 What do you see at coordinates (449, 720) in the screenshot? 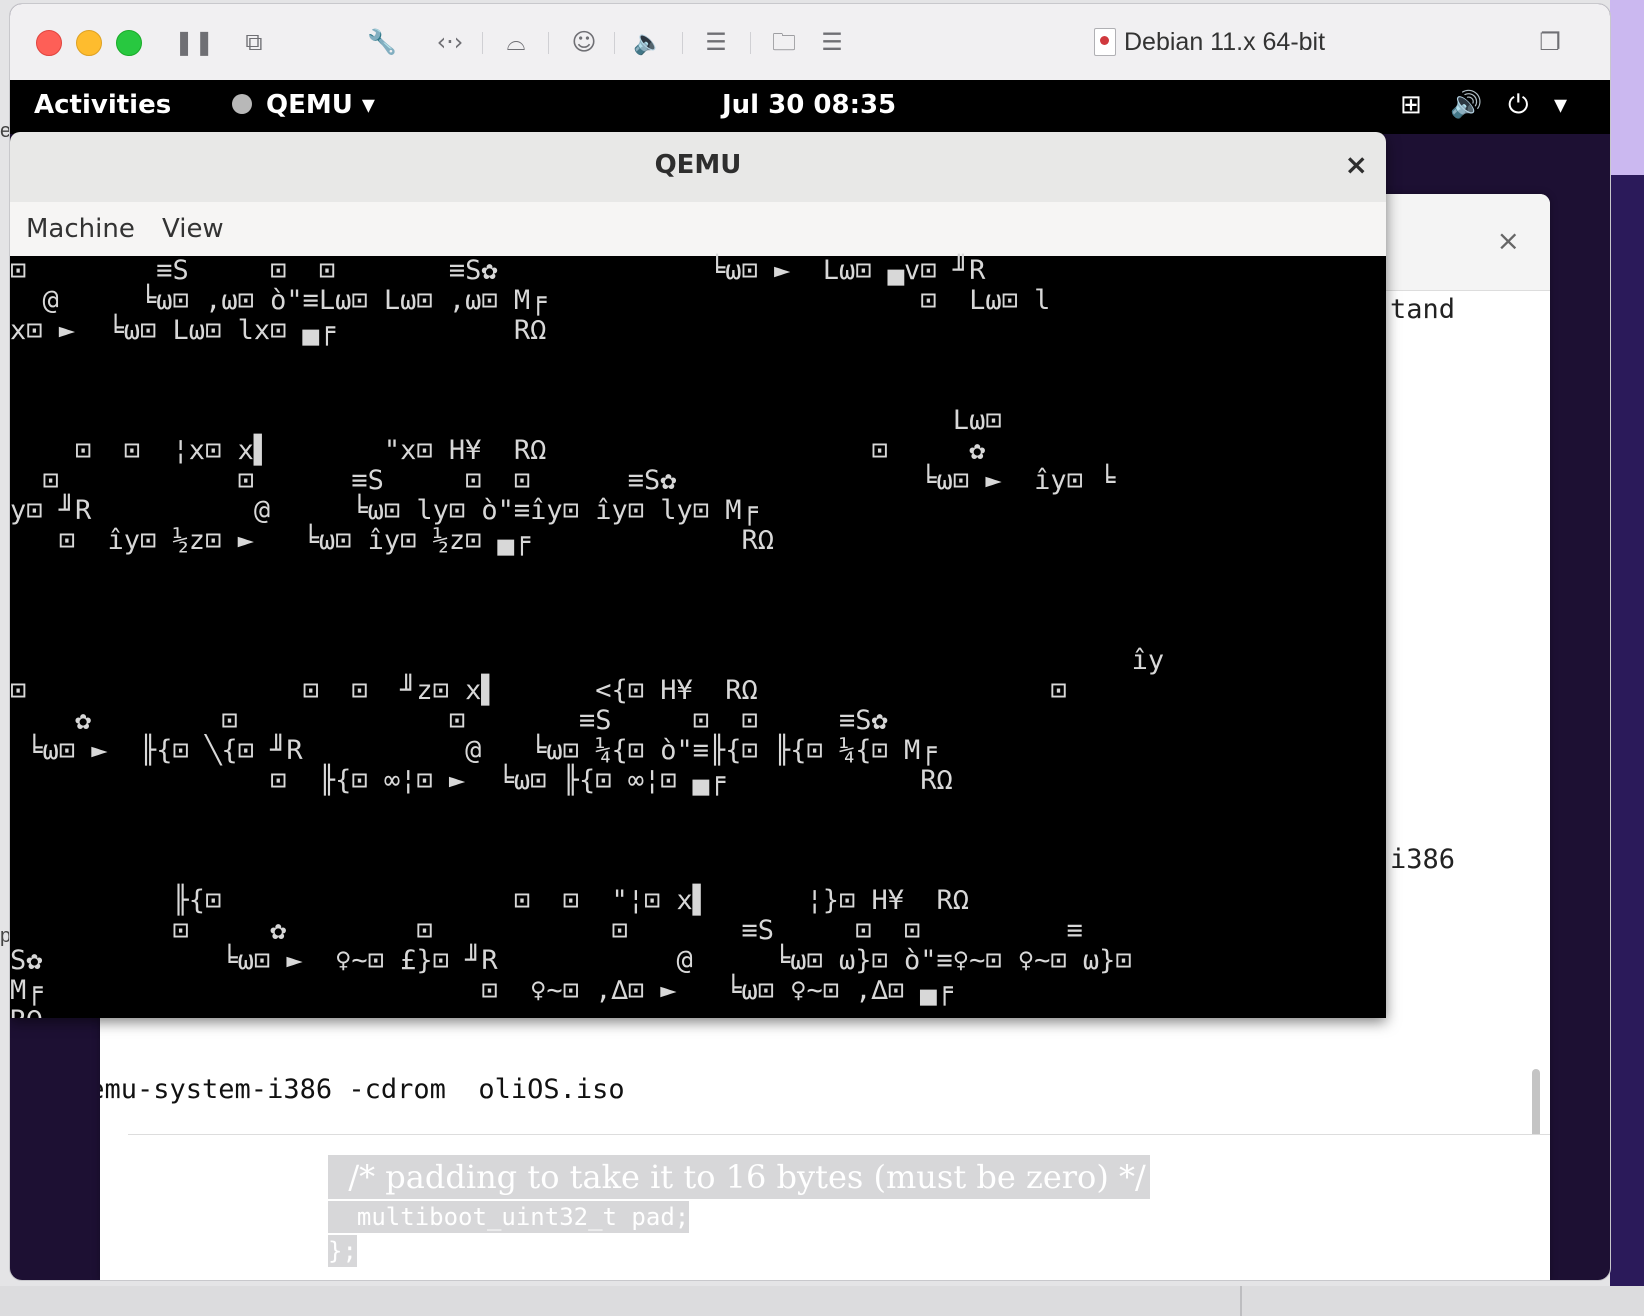
I see `screen-row: ✿ ⊡ ⊡ ≡S ⊡ ⊡ ≡S✿` at bounding box center [449, 720].